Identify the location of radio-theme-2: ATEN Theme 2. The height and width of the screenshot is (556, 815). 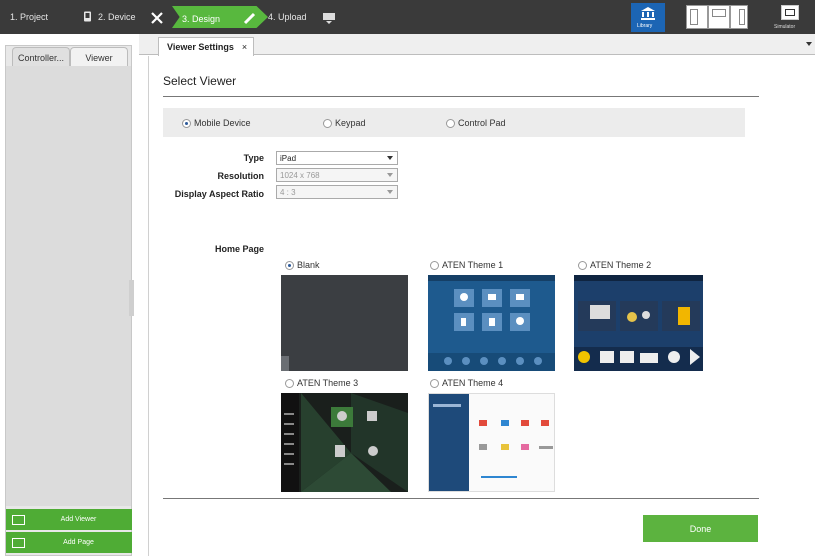
(614, 265).